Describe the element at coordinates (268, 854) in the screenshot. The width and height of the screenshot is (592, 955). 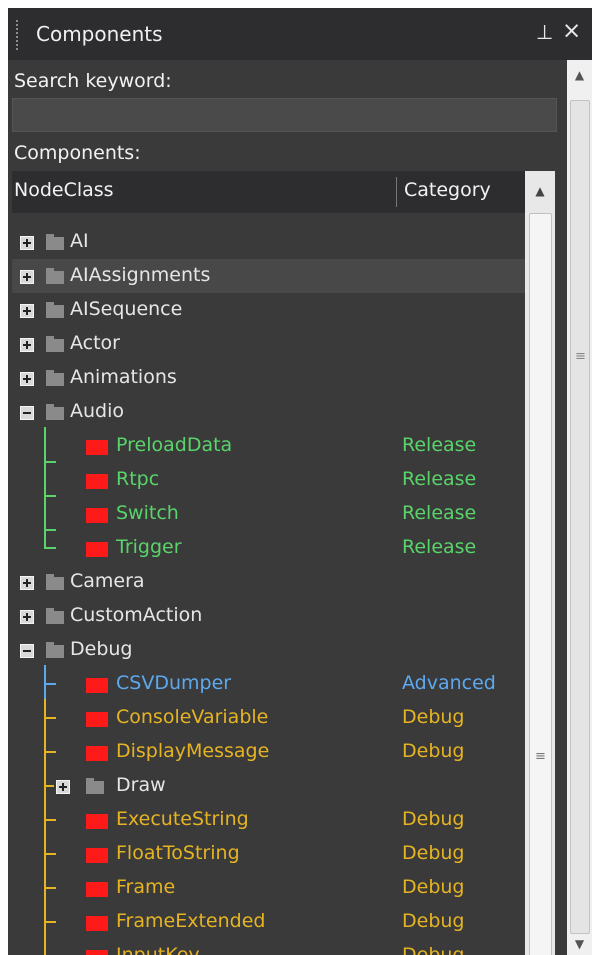
I see `tree-node-floattostring: FloatToString Debug` at that location.